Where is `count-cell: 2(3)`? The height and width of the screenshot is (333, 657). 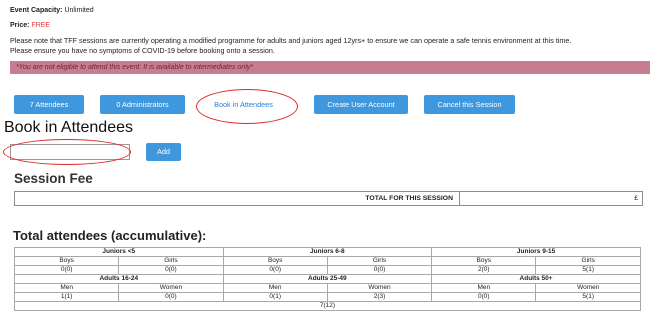 count-cell: 2(3) is located at coordinates (379, 297).